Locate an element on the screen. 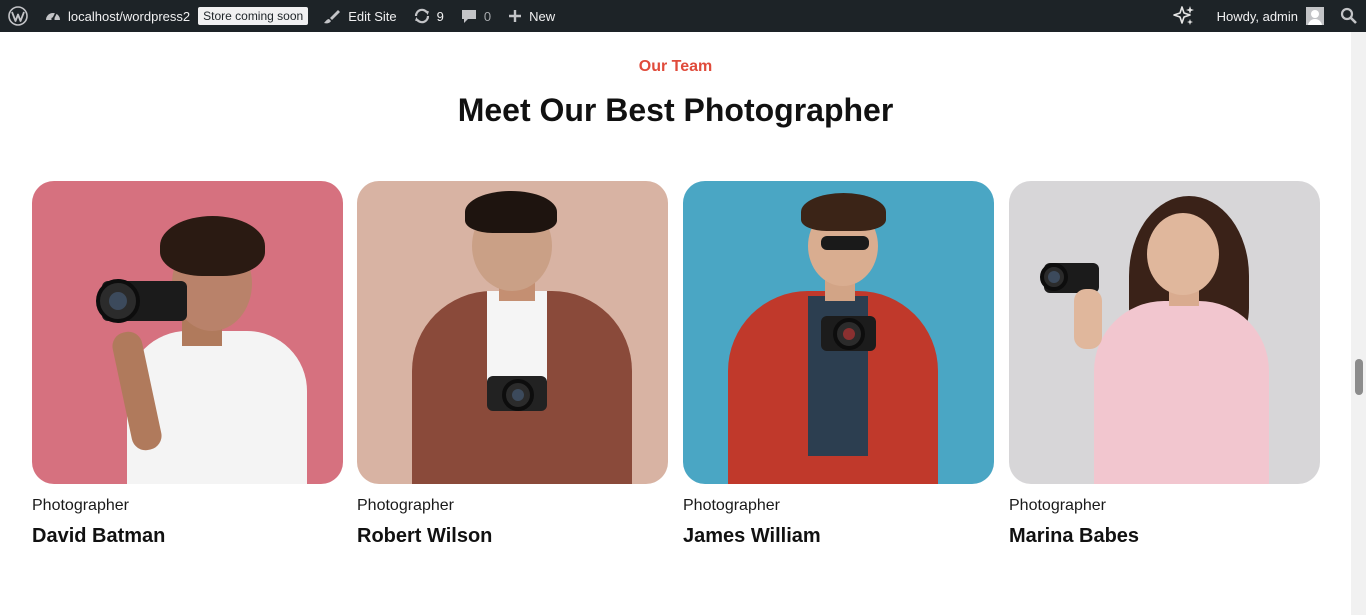 This screenshot has height=615, width=1366. store-badge-label: Store coming soon is located at coordinates (253, 16).